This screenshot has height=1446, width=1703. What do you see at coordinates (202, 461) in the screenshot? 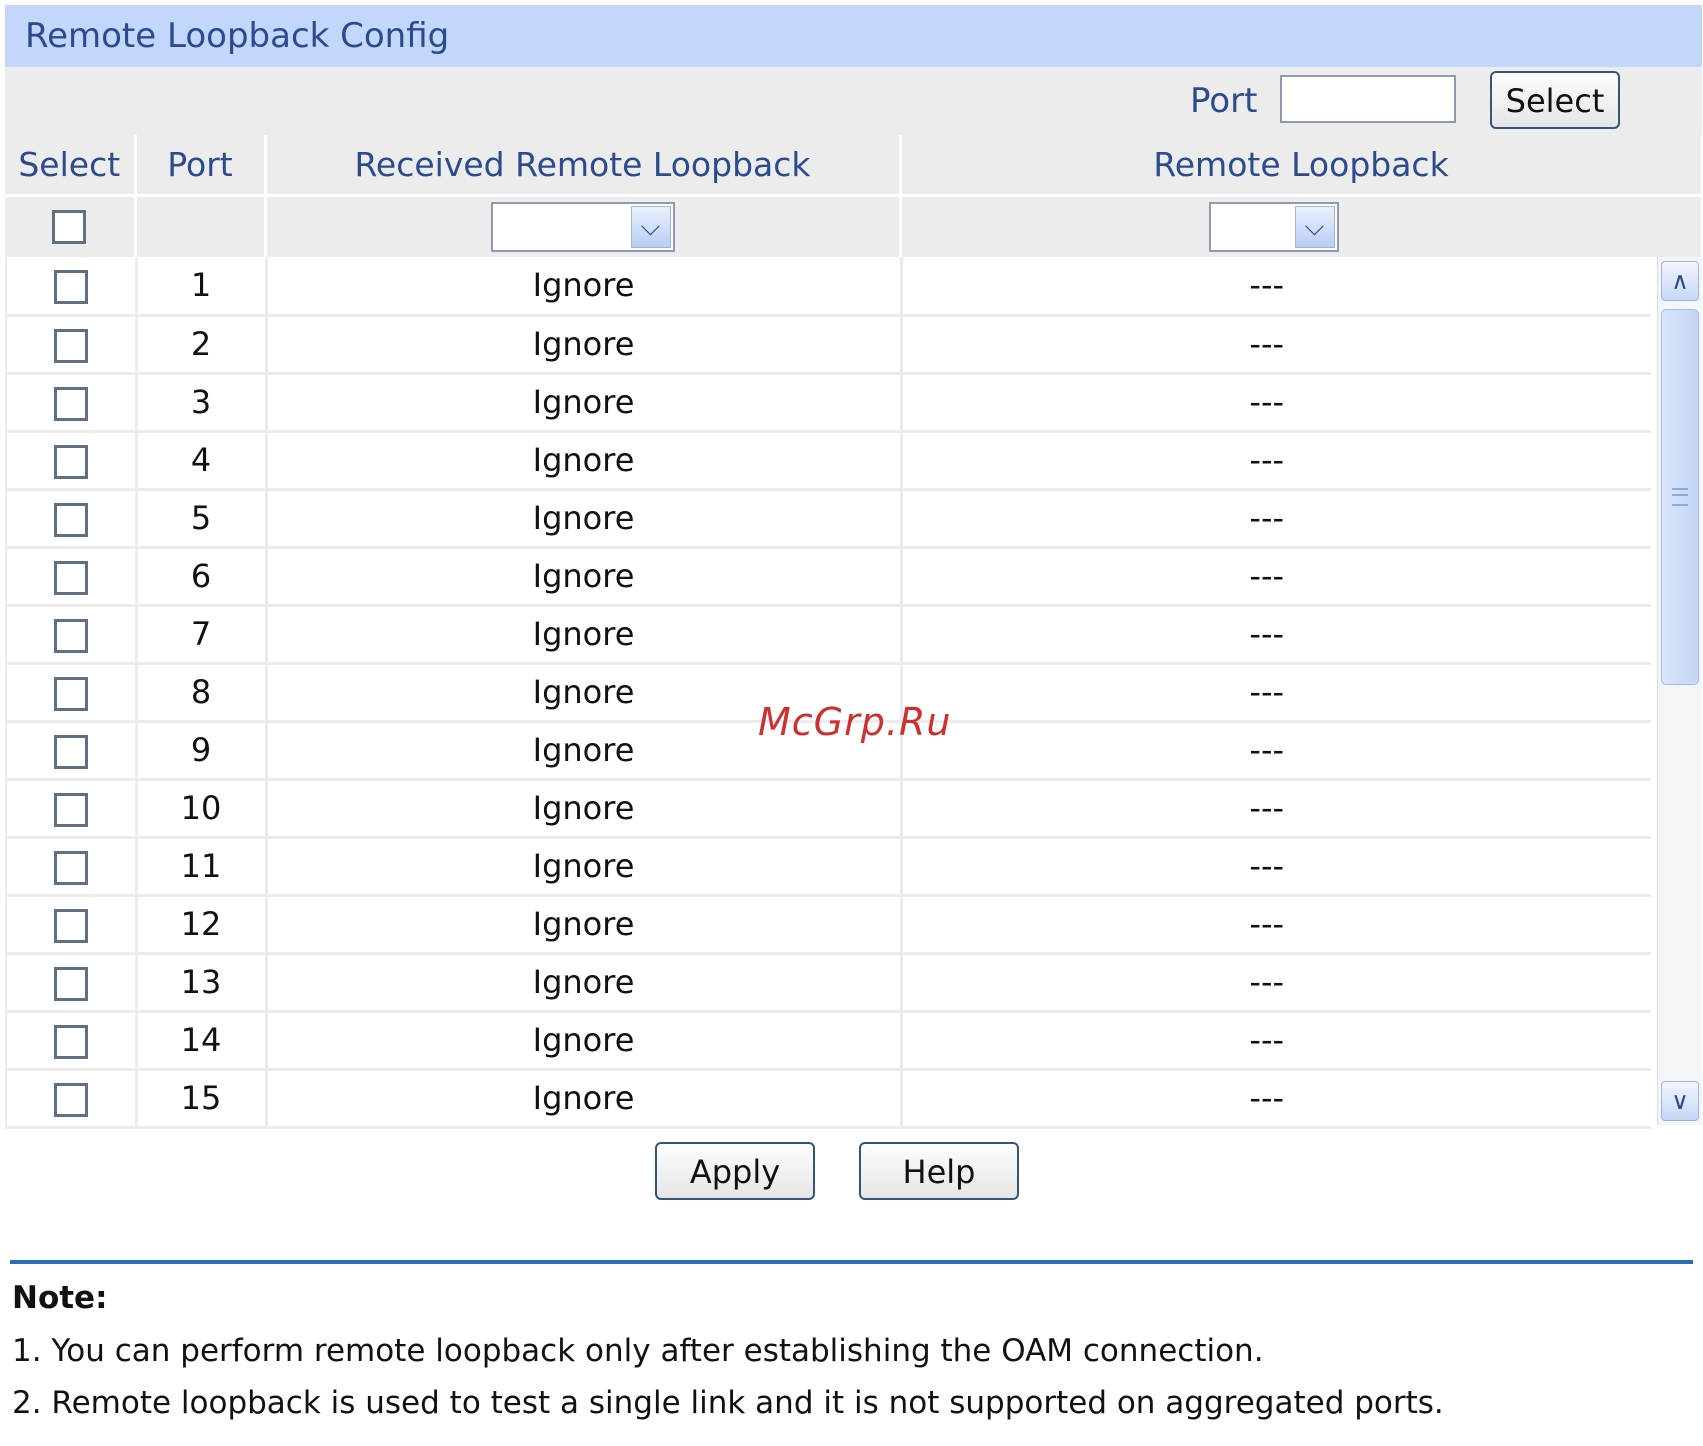
I see `row-port: 4` at bounding box center [202, 461].